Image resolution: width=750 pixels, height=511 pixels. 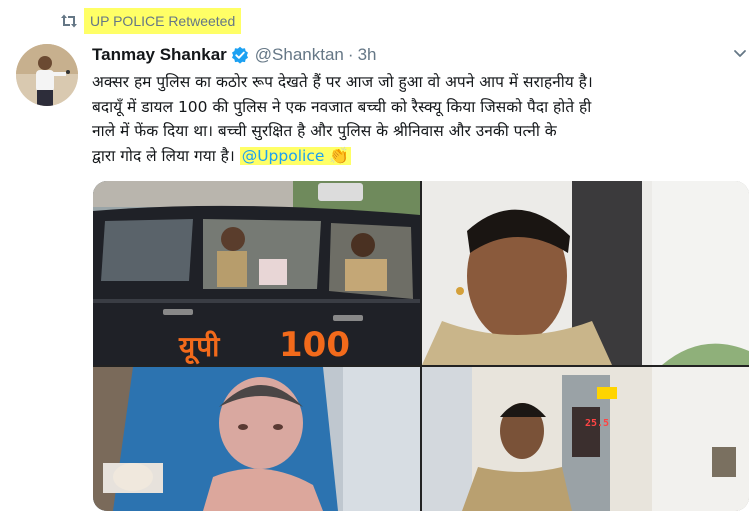 What do you see at coordinates (159, 55) in the screenshot?
I see `author-name: Tanmay Shankar` at bounding box center [159, 55].